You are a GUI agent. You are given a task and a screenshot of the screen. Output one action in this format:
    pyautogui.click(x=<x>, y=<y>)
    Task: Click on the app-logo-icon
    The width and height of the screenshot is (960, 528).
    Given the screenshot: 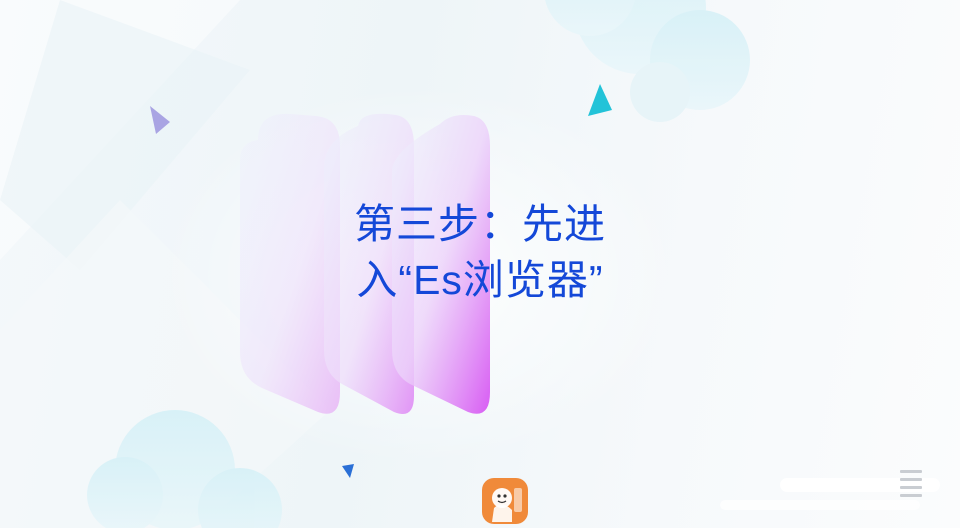 What is the action you would take?
    pyautogui.click(x=505, y=501)
    